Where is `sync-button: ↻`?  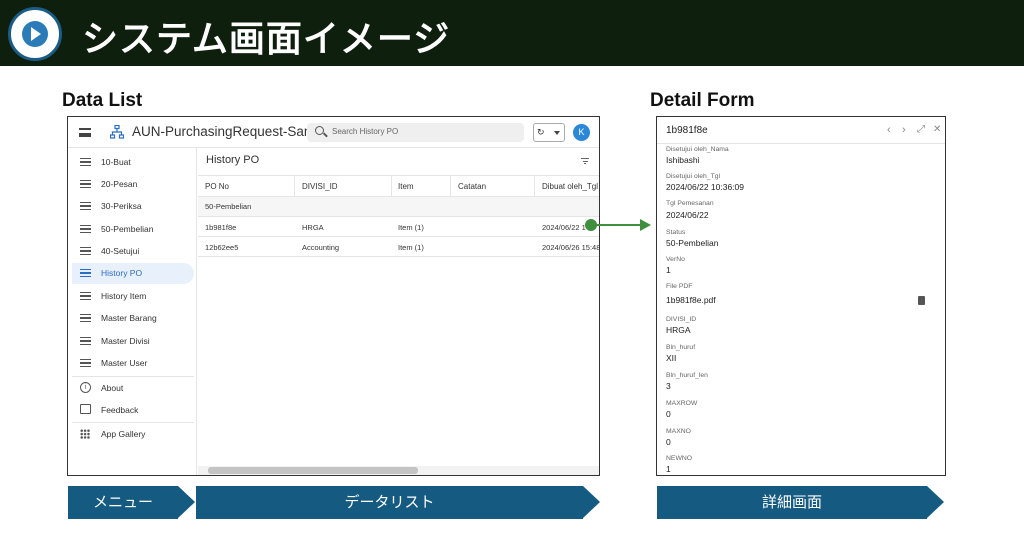 sync-button: ↻ is located at coordinates (549, 132).